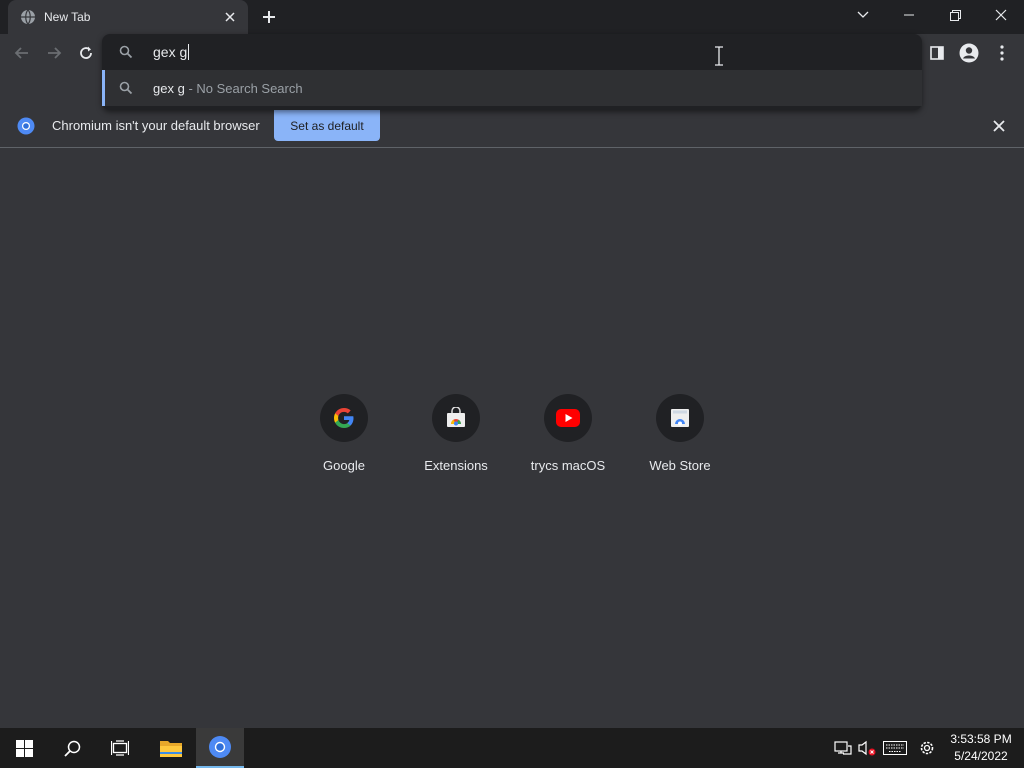  I want to click on tab-strip: New Tab, so click(512, 17).